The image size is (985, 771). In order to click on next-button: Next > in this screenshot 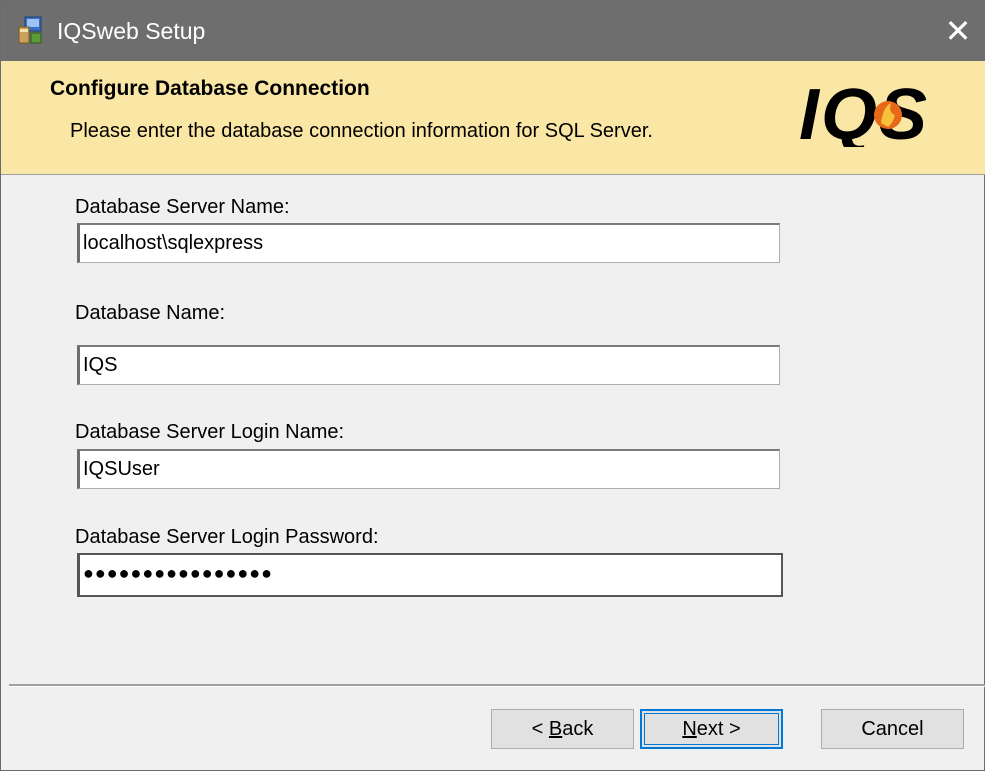, I will do `click(711, 729)`.